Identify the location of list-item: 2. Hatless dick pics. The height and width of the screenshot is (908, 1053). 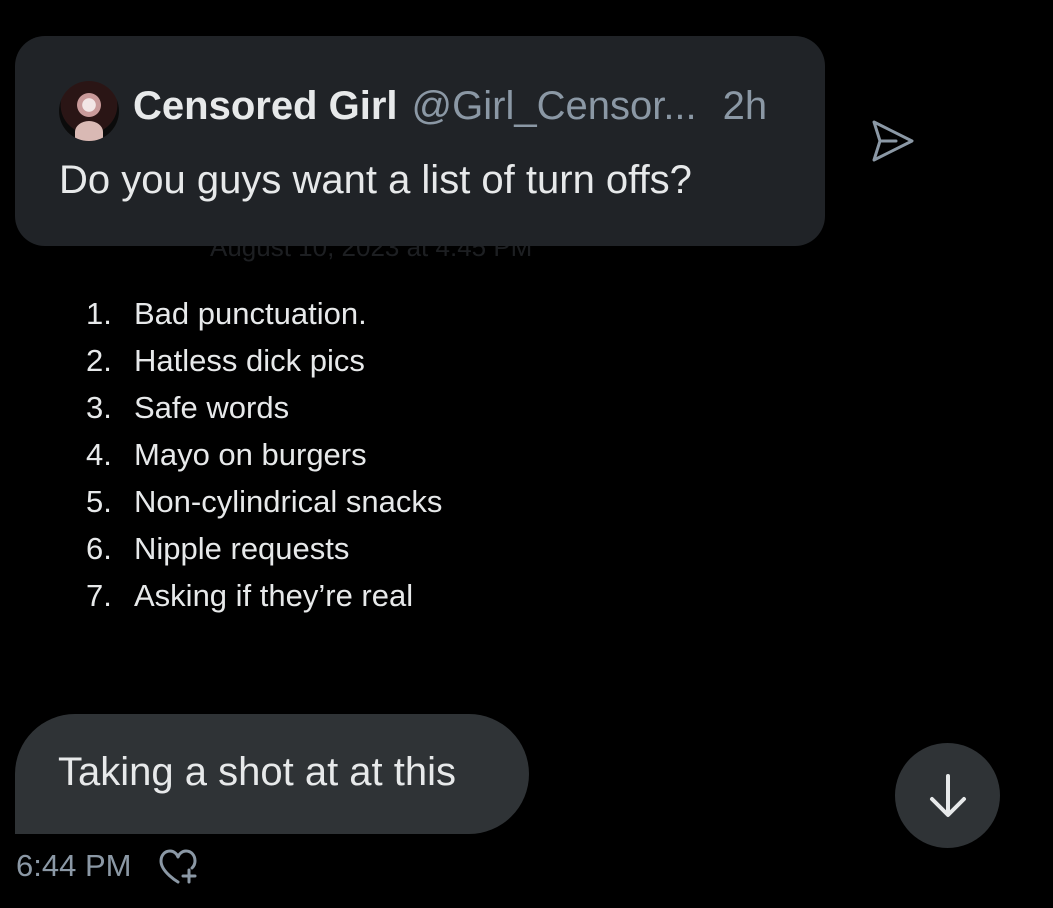
(264, 360).